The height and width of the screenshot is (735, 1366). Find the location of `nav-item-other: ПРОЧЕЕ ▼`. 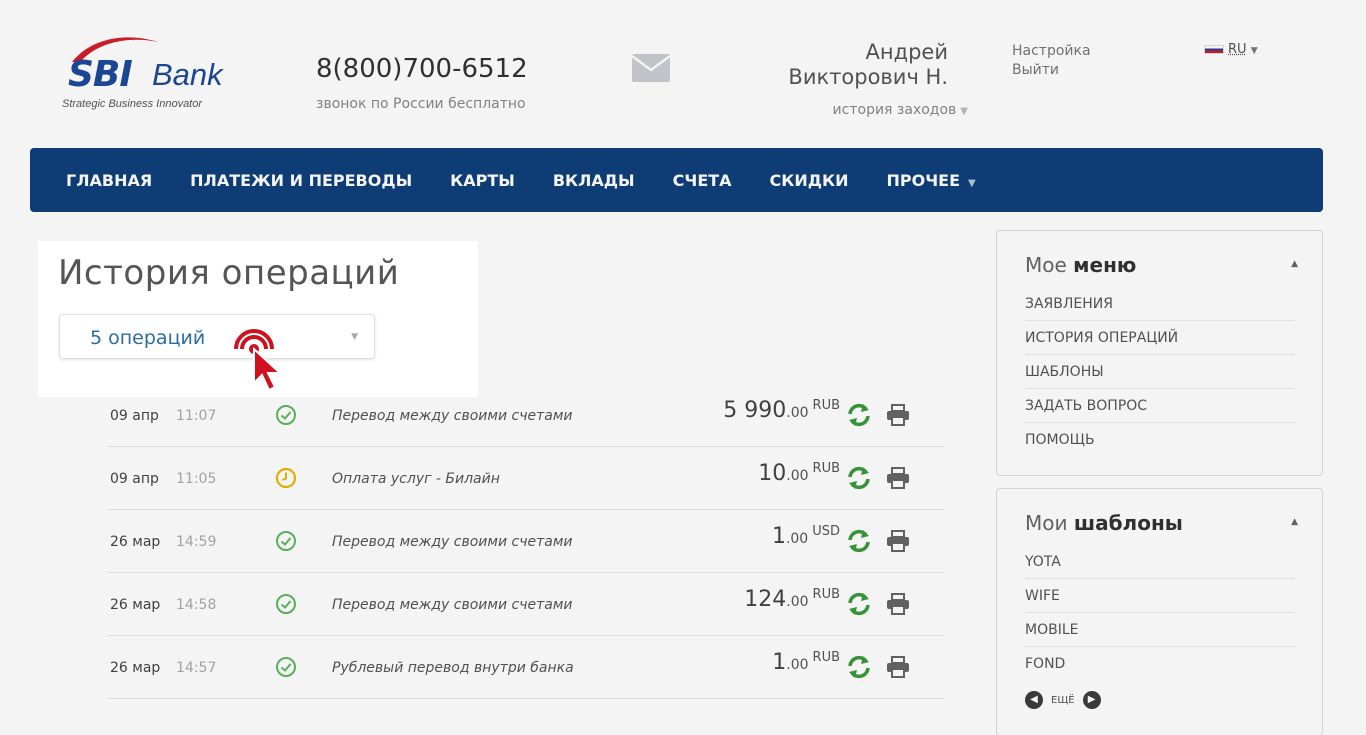

nav-item-other: ПРОЧЕЕ ▼ is located at coordinates (930, 180).